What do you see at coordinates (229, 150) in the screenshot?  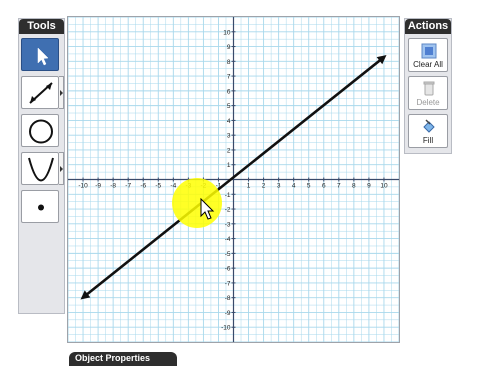 I see `y-tick-label: 2` at bounding box center [229, 150].